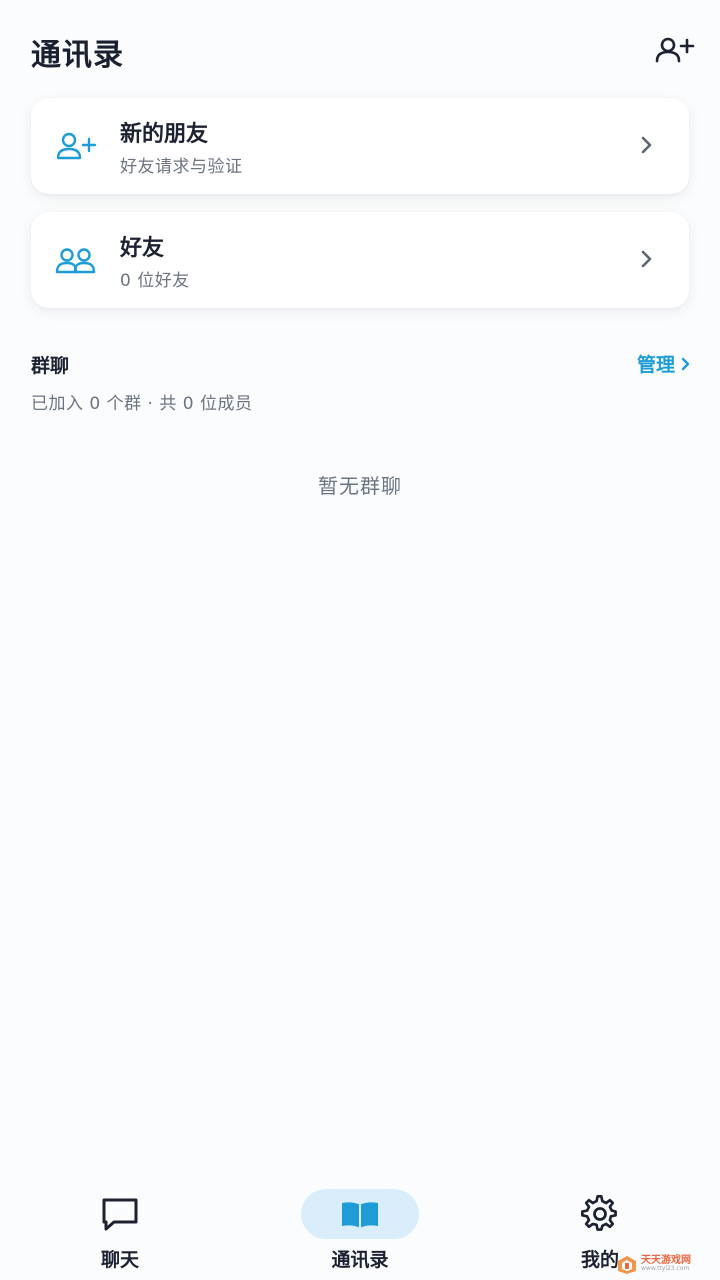  Describe the element at coordinates (50, 366) in the screenshot. I see `groups-section-title: 群聊` at that location.